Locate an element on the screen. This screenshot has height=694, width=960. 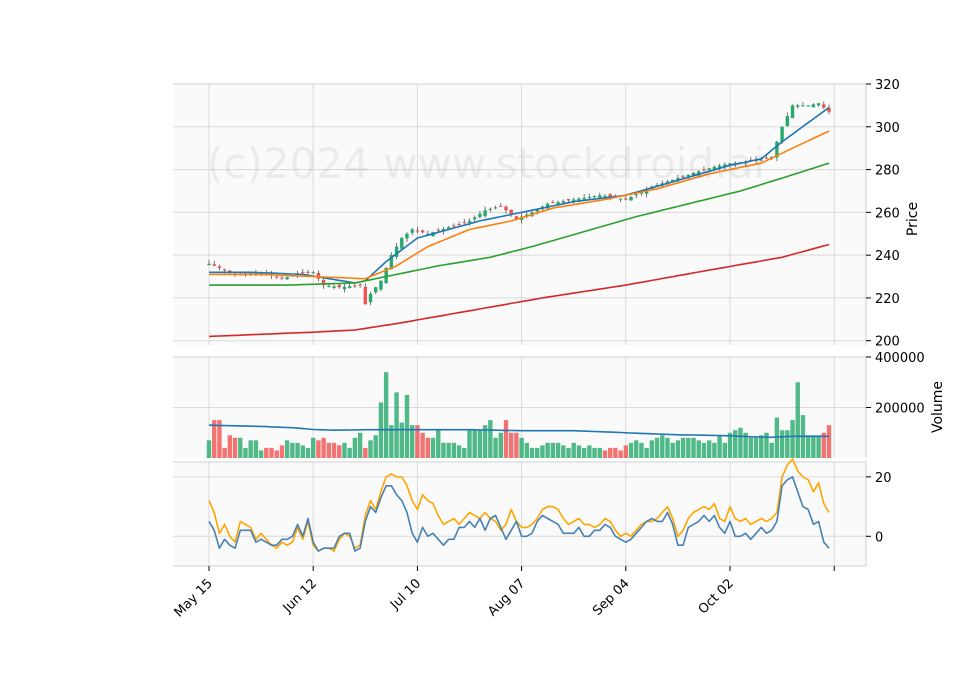
x-axis: May 15 Jun 12 Jul 10 Aug 07 Sep 04 Oct 02 is located at coordinates (519, 592).